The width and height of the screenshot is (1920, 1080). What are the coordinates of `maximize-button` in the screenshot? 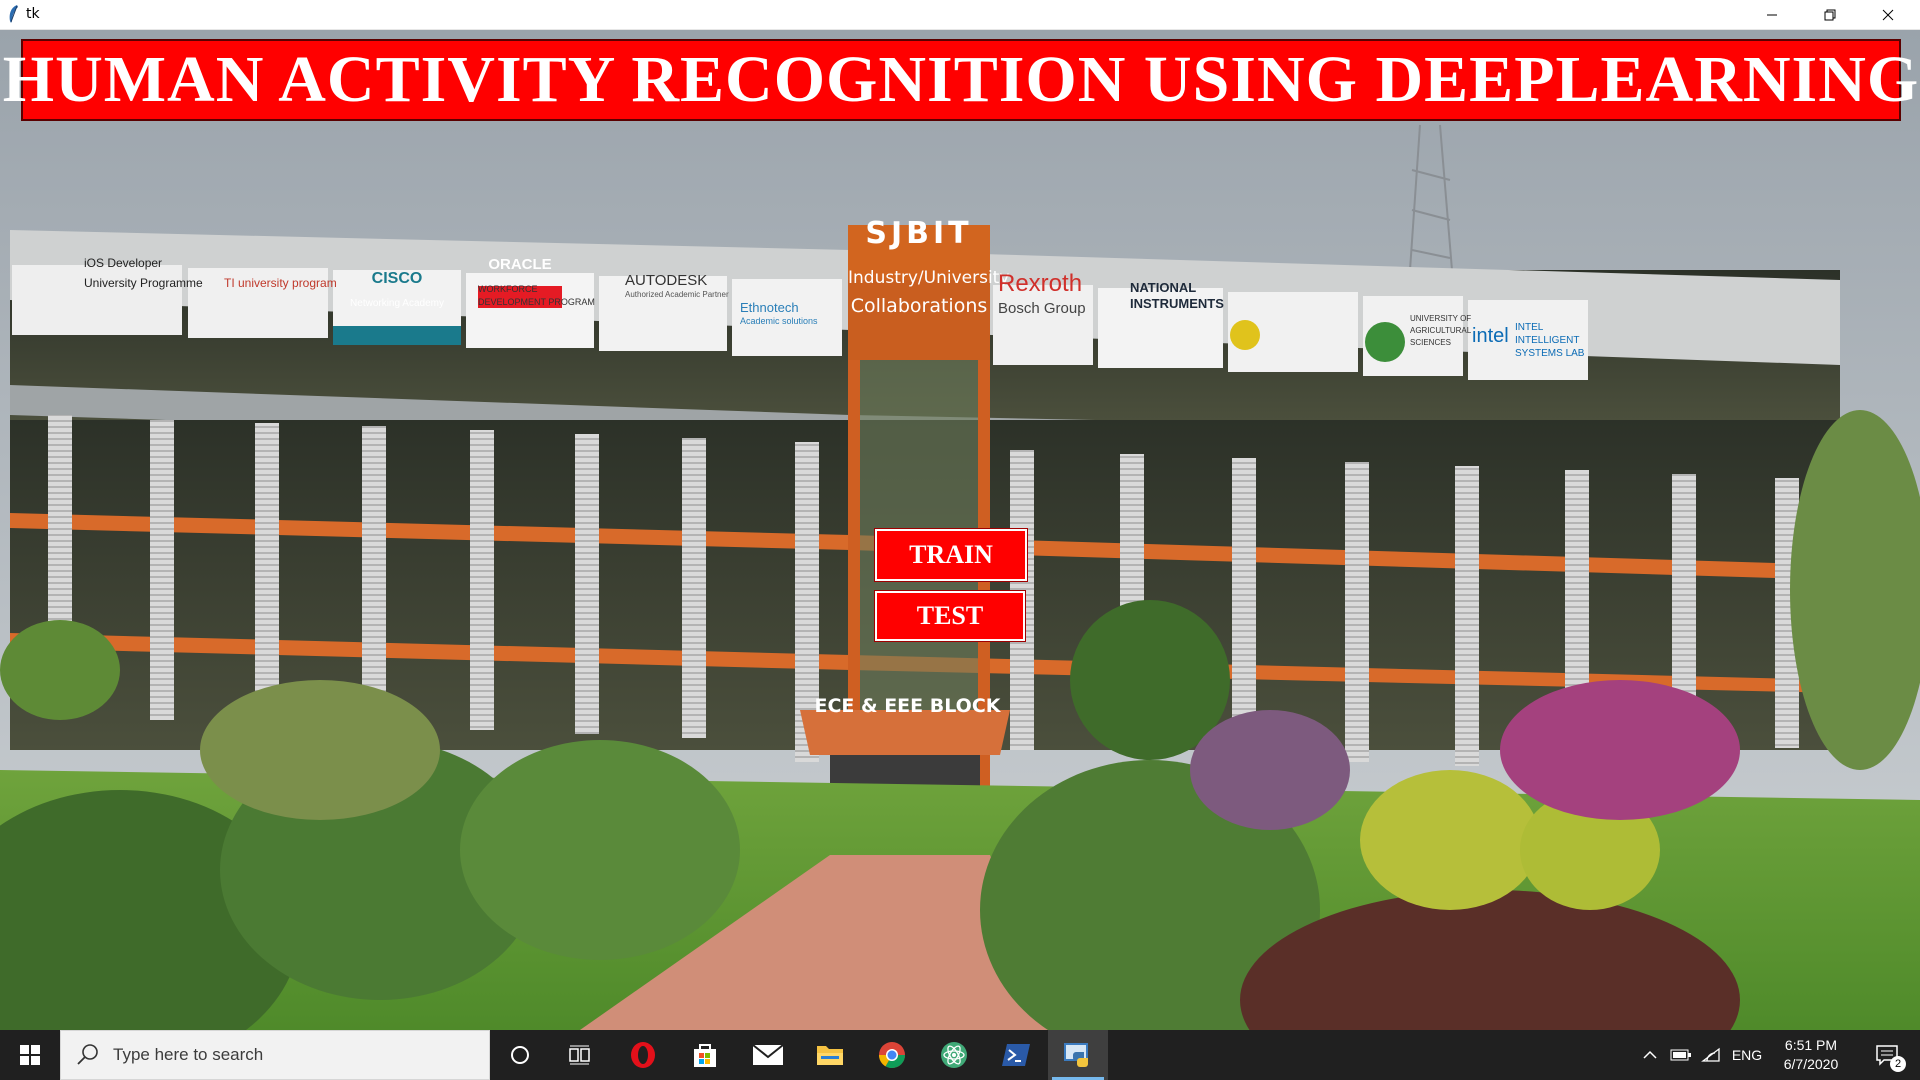 It's located at (1830, 14).